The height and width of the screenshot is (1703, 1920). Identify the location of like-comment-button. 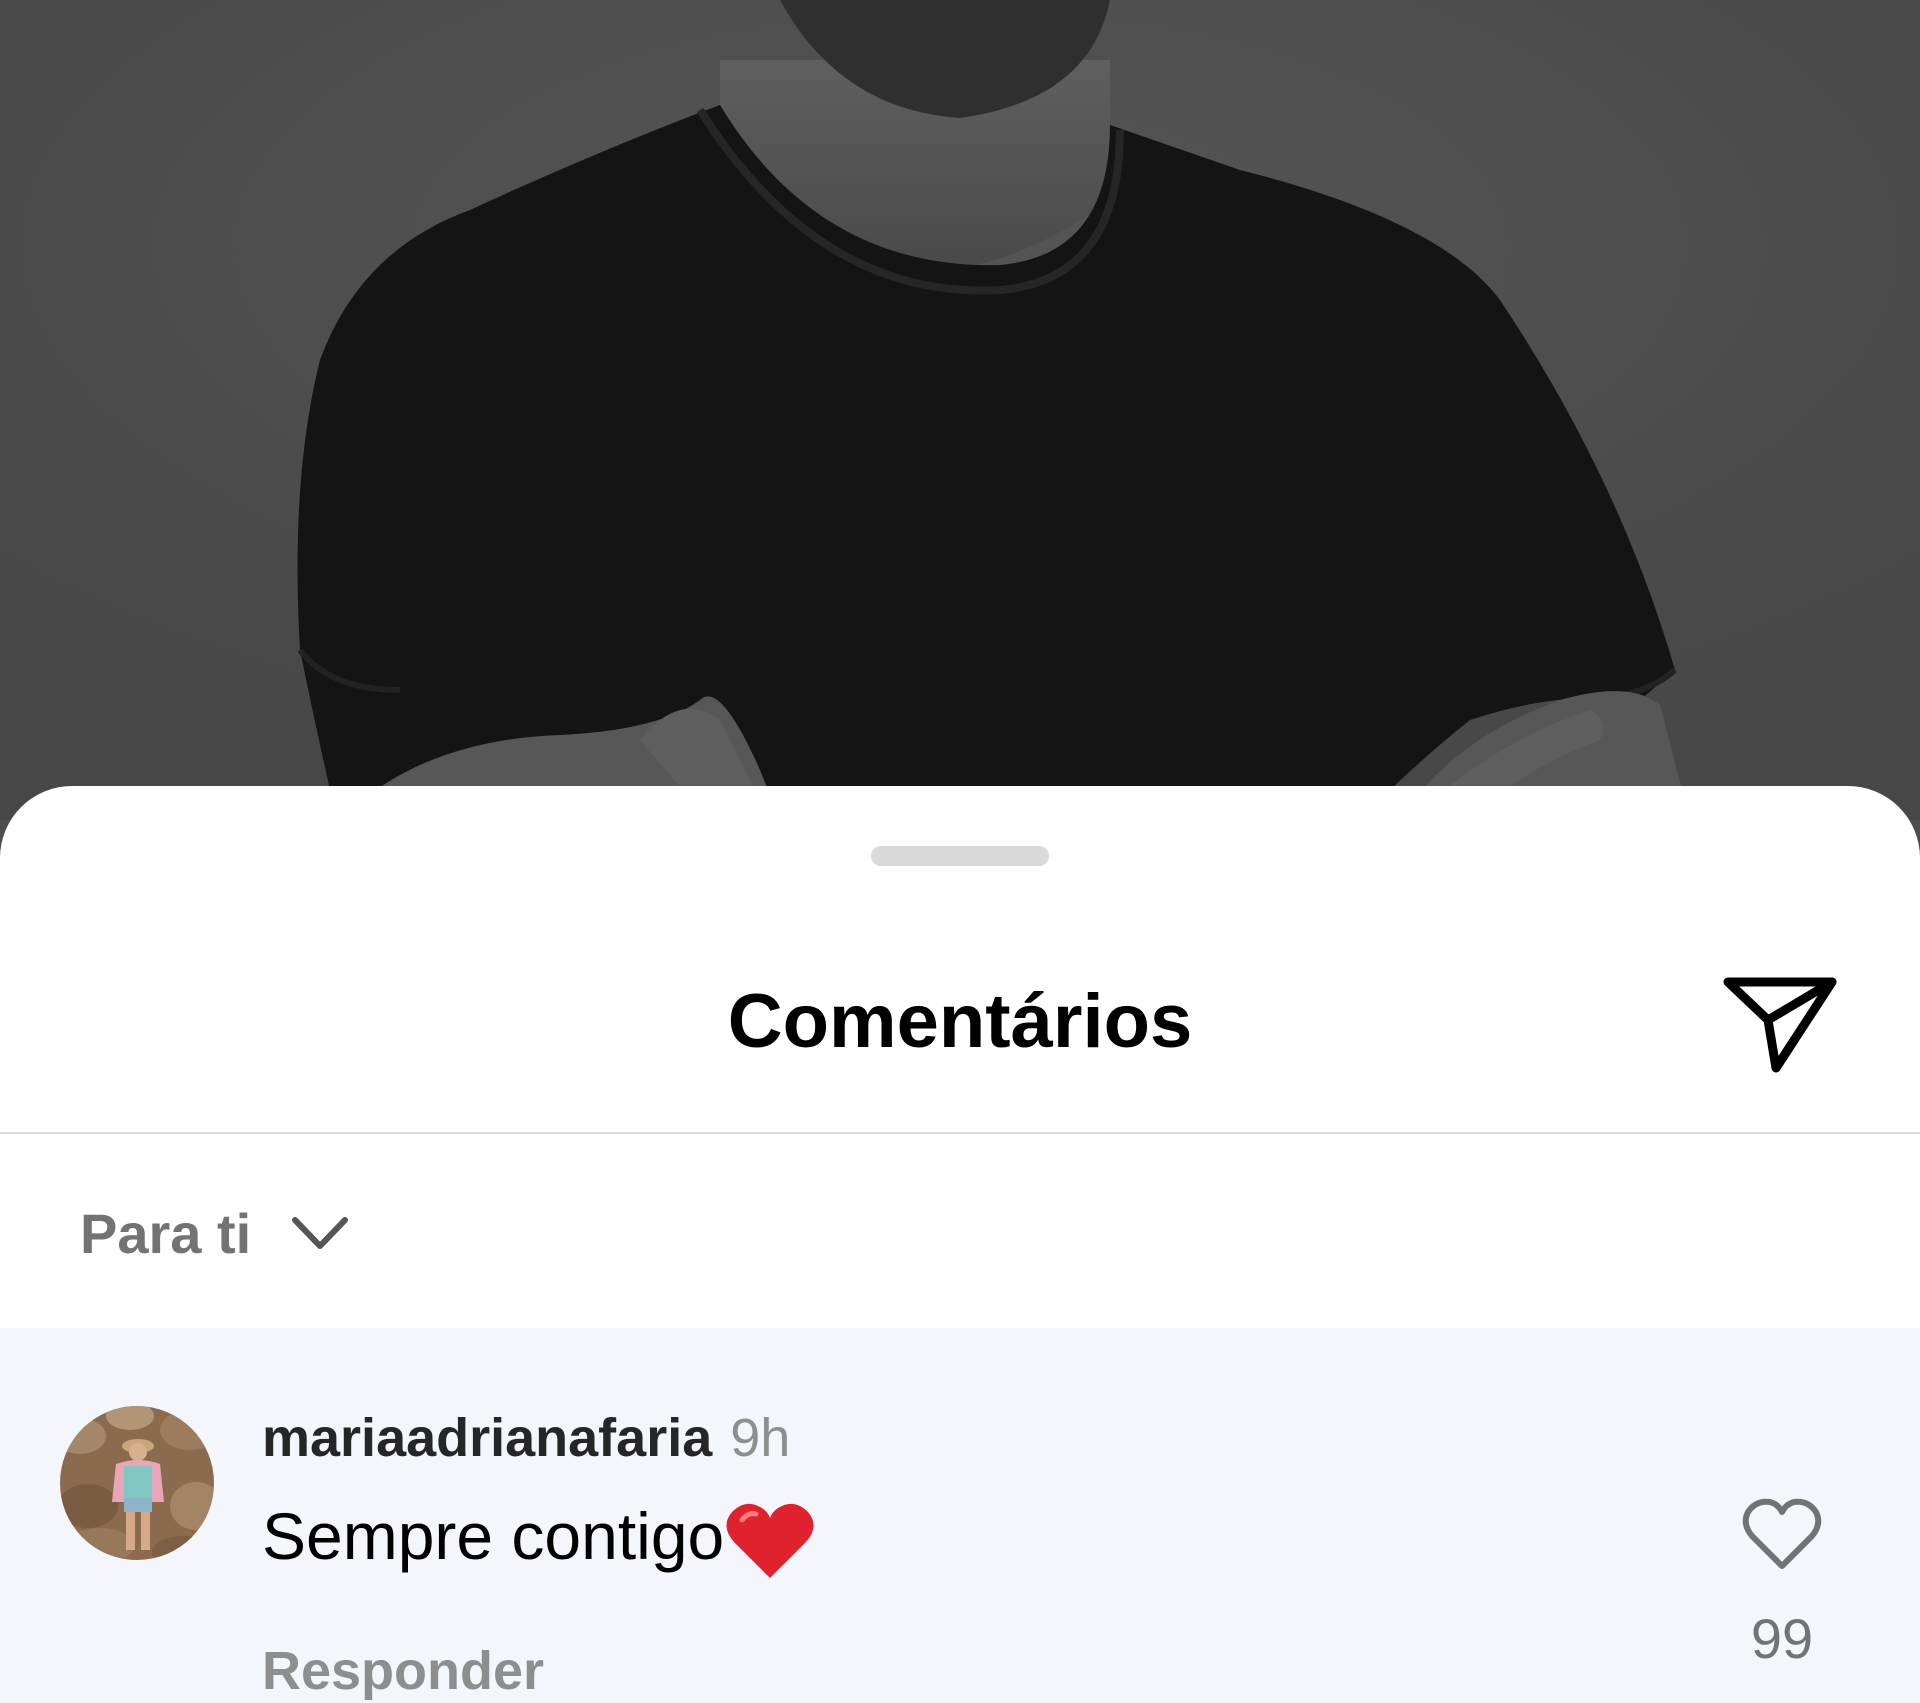
(1782, 1534).